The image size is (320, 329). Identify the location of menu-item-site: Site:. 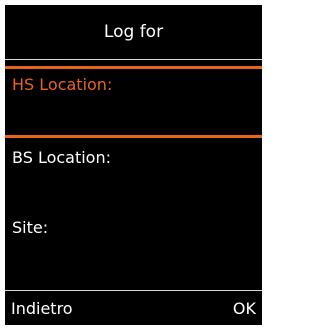
(30, 227).